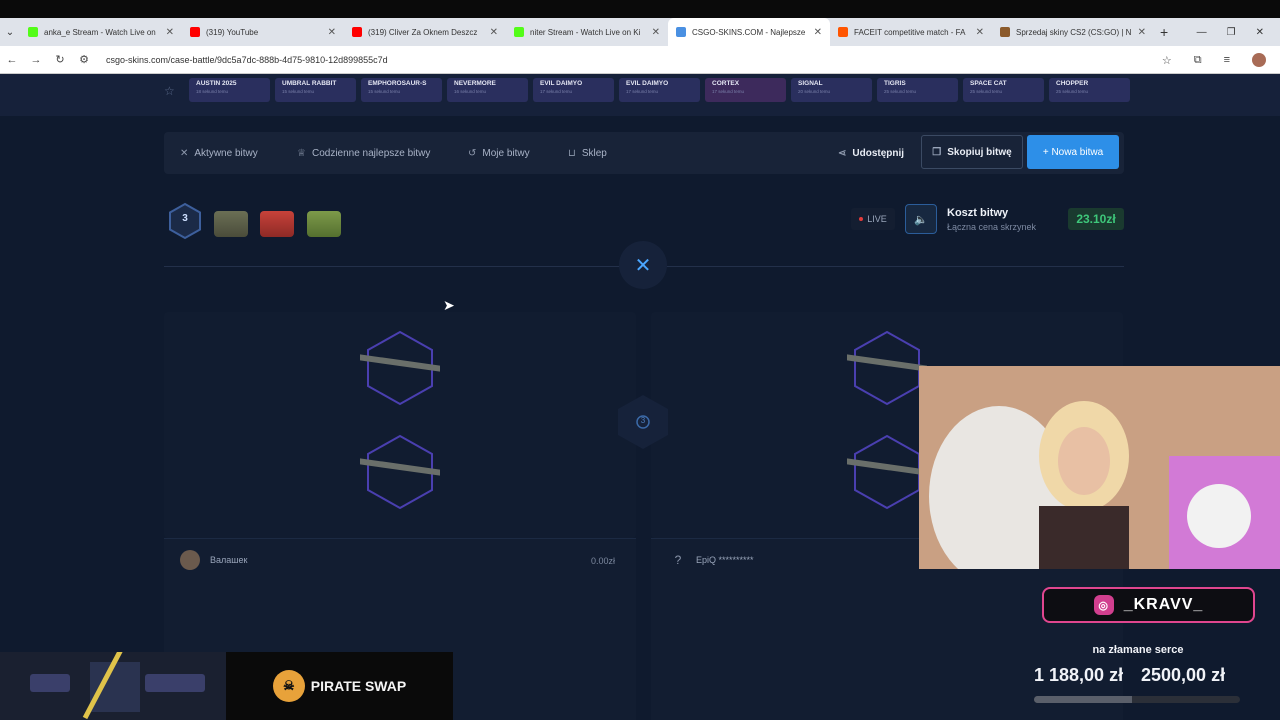 The image size is (1280, 720). Describe the element at coordinates (911, 32) in the screenshot. I see `browser-tab: FACEIT competitive match - FA ✕` at that location.